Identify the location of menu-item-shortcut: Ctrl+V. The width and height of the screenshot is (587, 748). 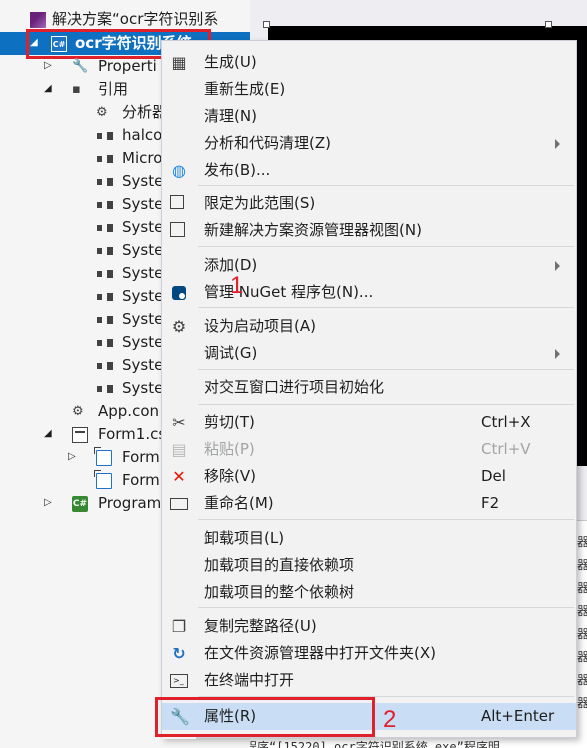
(506, 449).